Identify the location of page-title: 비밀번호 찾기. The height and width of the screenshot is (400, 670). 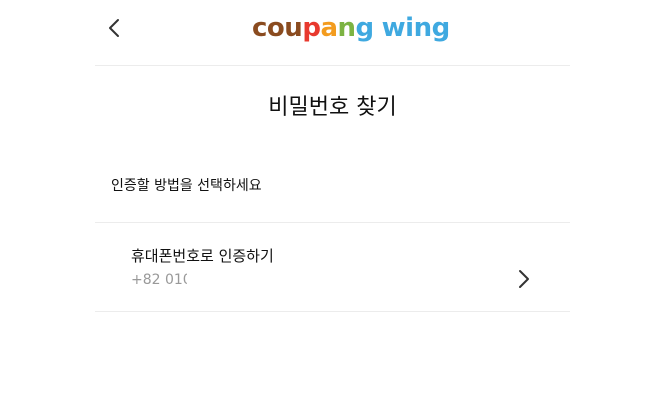
(332, 107).